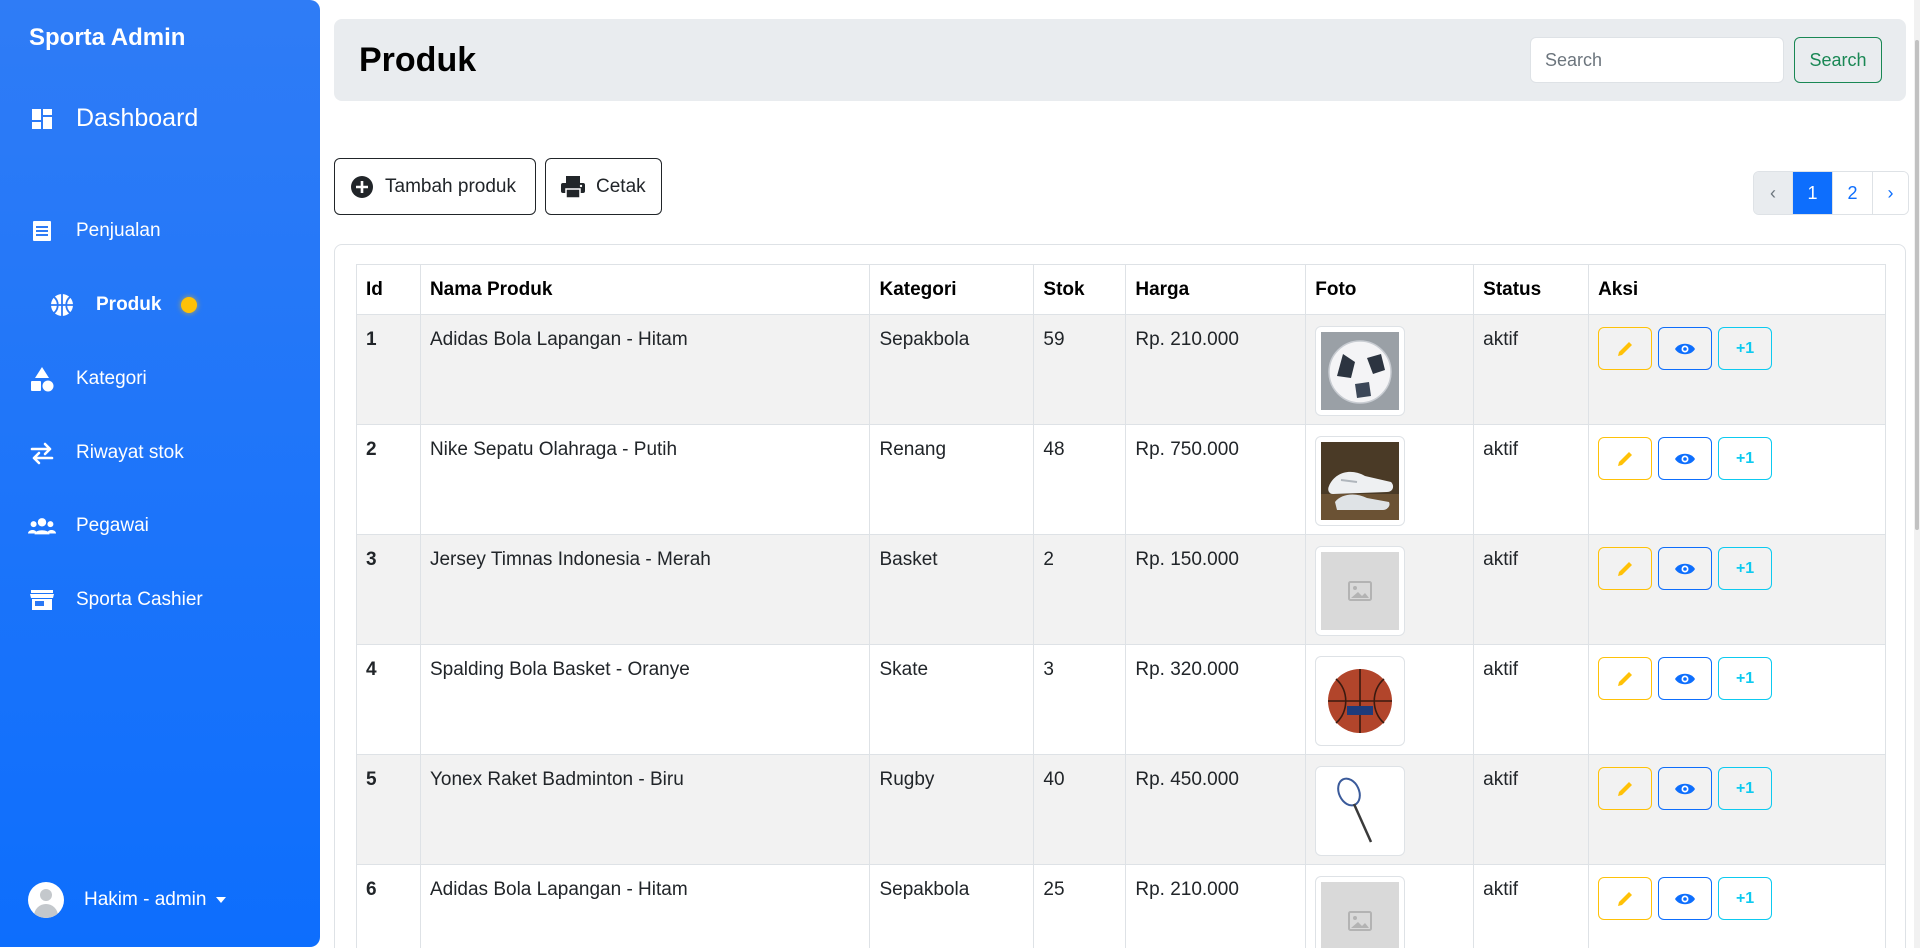 This screenshot has height=948, width=1920. What do you see at coordinates (1838, 60) in the screenshot?
I see `search-button: Search` at bounding box center [1838, 60].